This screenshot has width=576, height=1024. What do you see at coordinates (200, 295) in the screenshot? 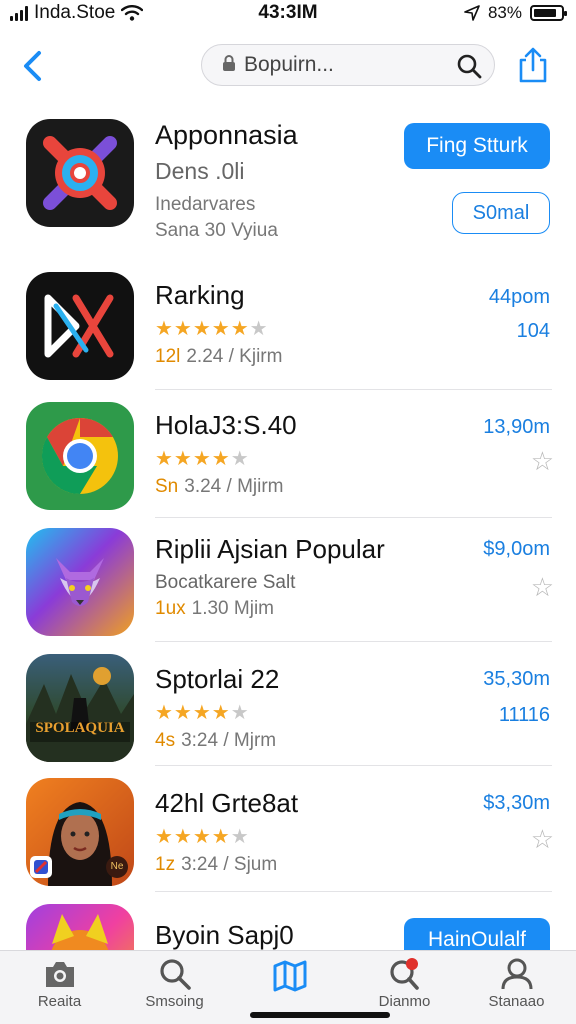
I see `app-title: Rarking` at bounding box center [200, 295].